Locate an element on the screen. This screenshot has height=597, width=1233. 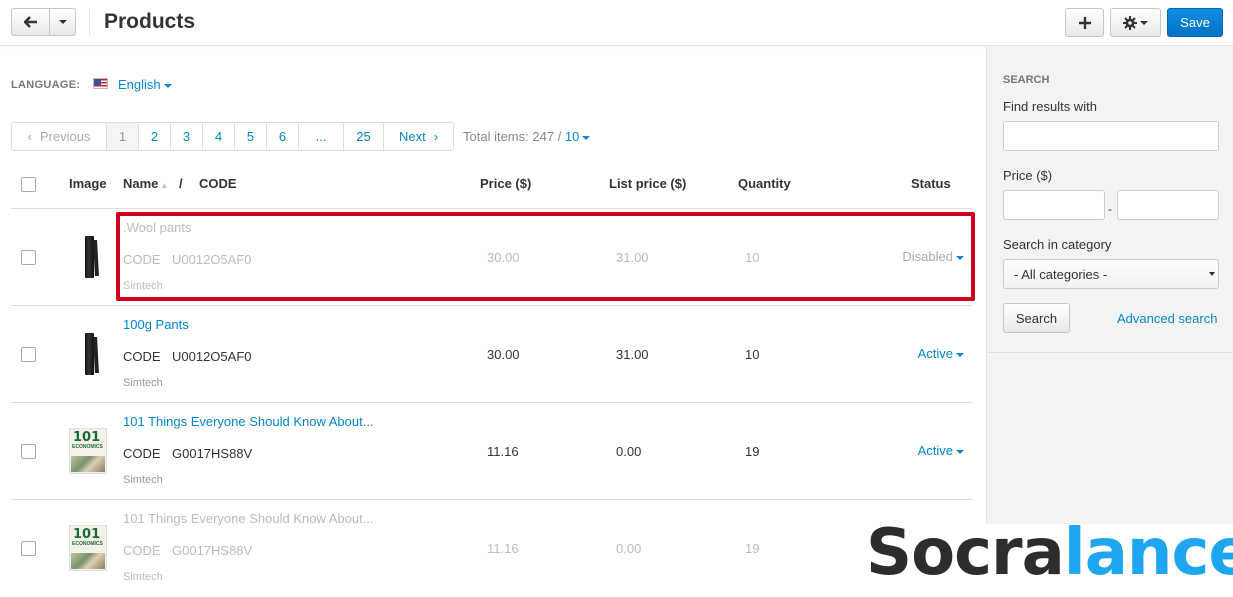
previous-label: Previous is located at coordinates (65, 136).